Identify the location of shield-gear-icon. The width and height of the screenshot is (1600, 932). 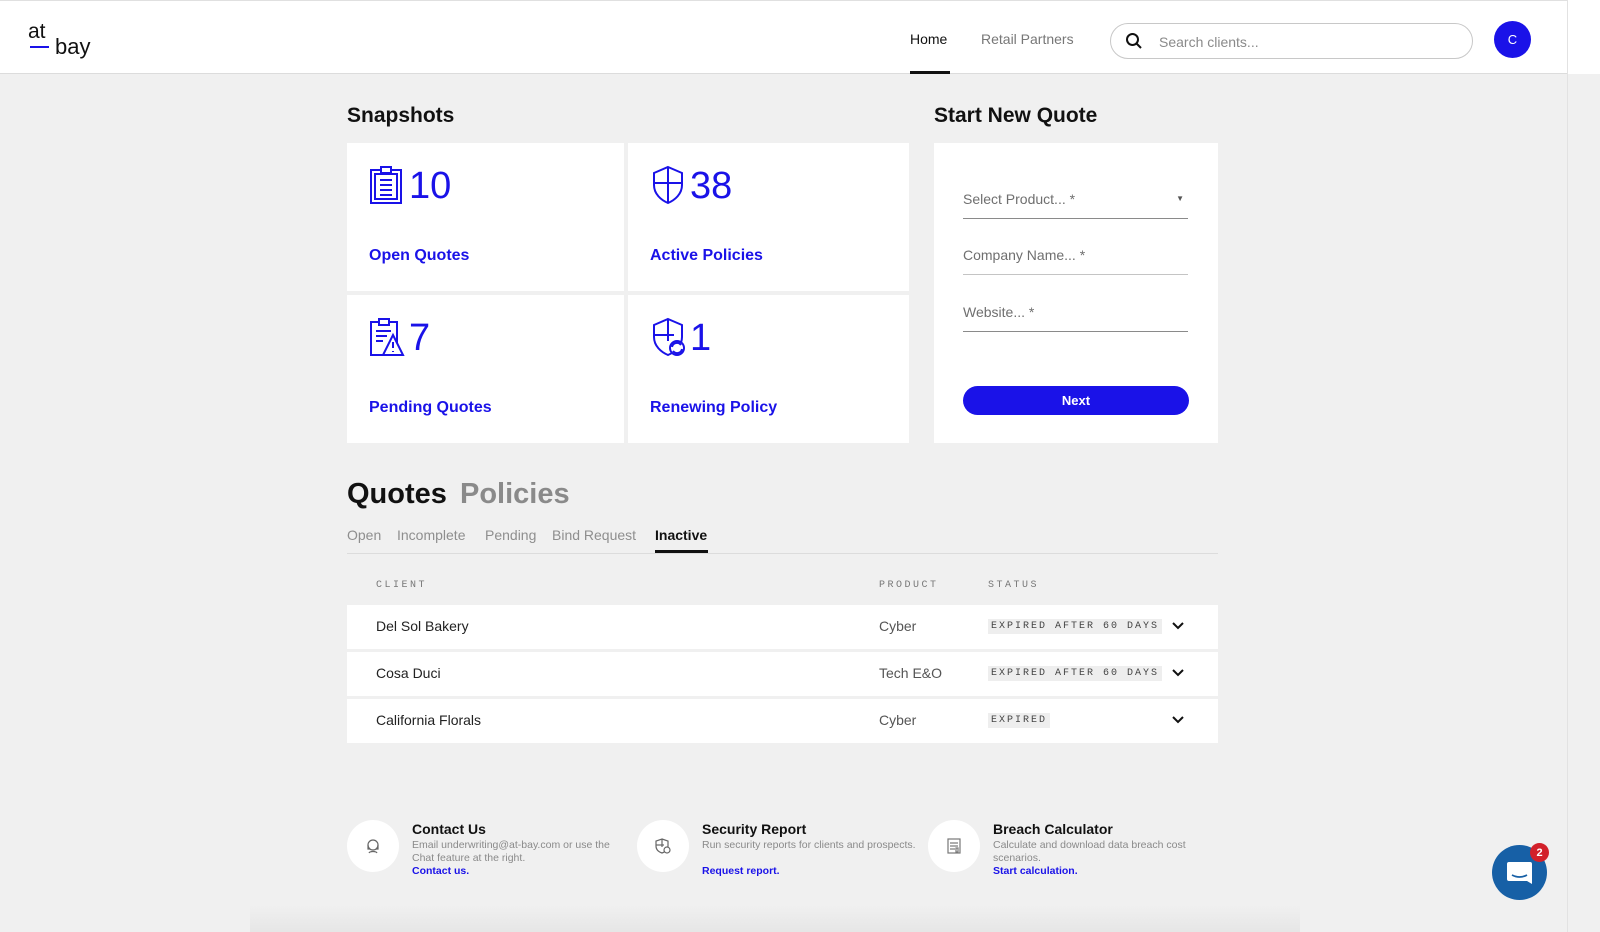
(663, 846).